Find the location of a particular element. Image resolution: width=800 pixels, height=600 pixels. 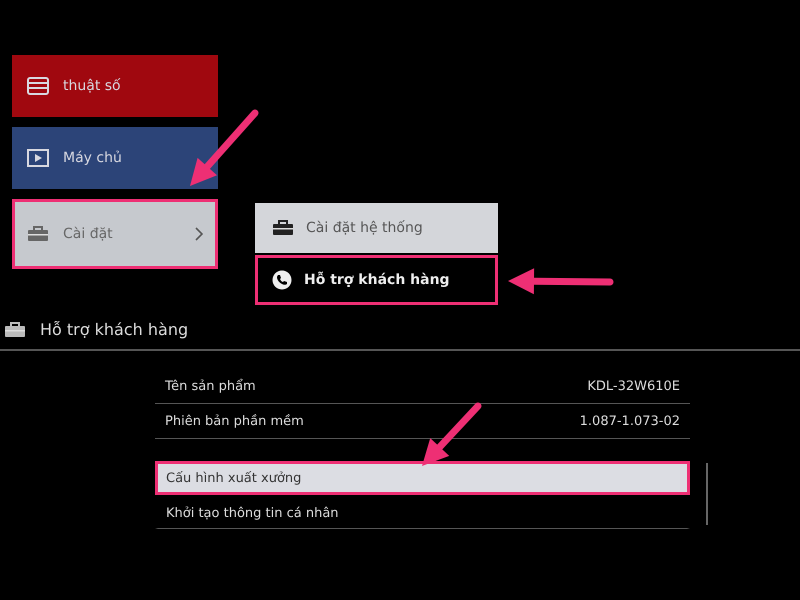

menu-option: Khởi tạo thông tin cá nhân is located at coordinates (422, 512).